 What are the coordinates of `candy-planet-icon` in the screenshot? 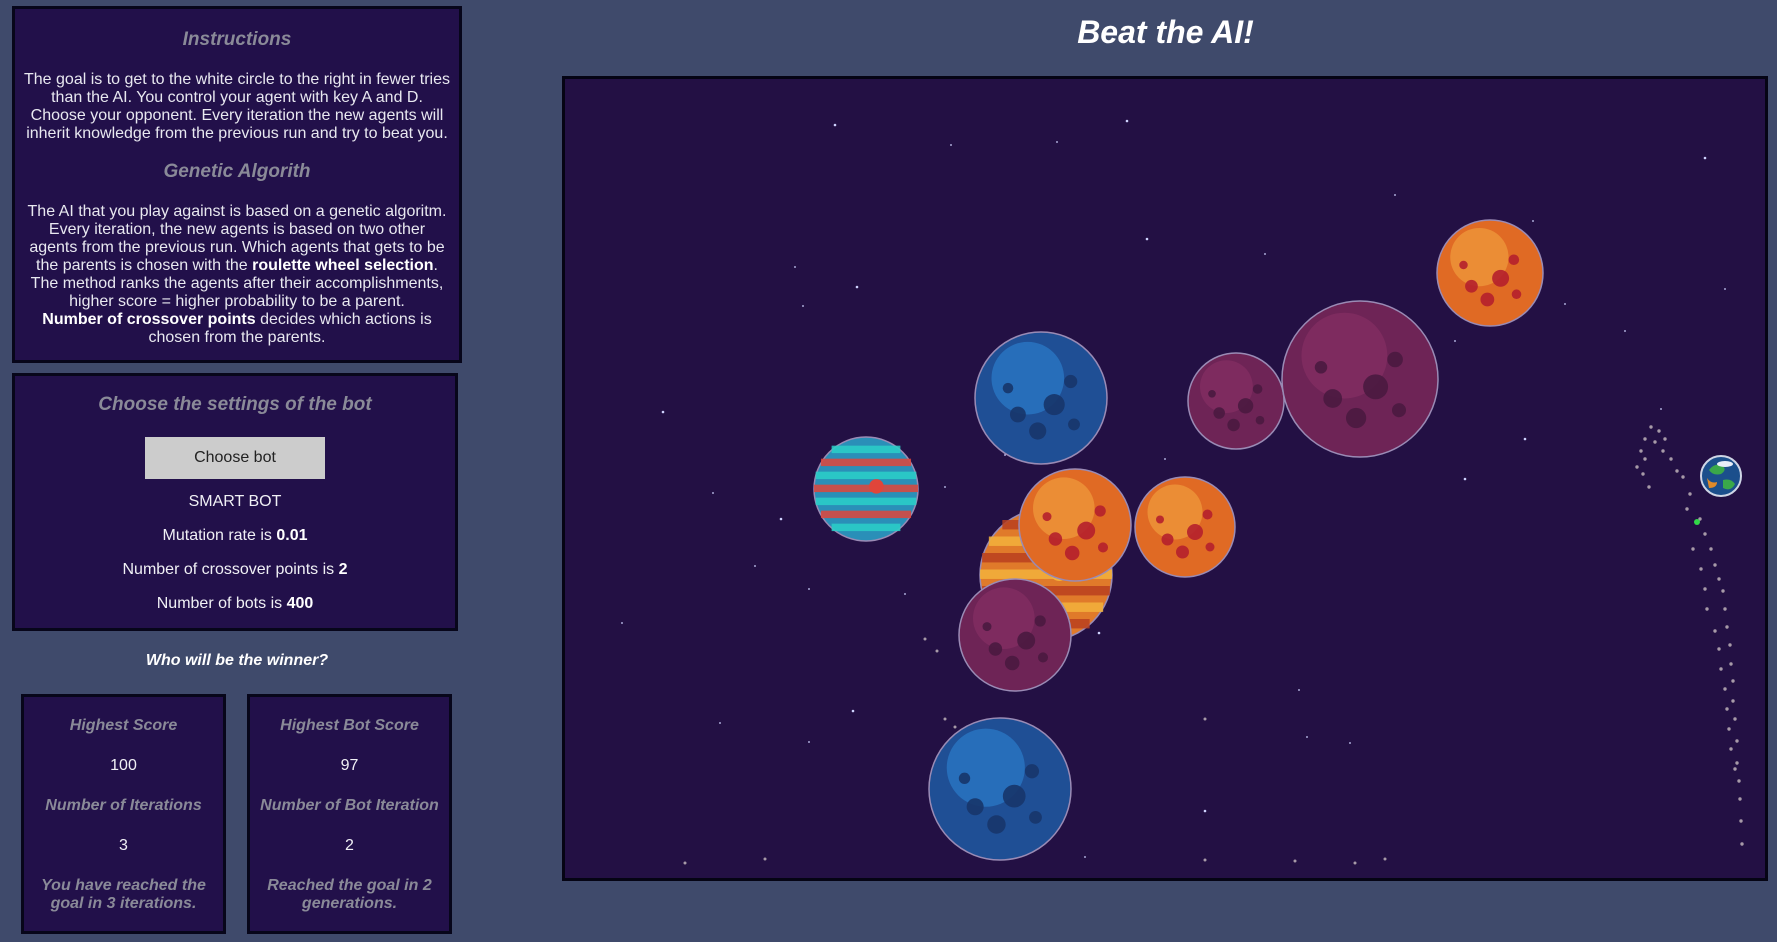 It's located at (866, 489).